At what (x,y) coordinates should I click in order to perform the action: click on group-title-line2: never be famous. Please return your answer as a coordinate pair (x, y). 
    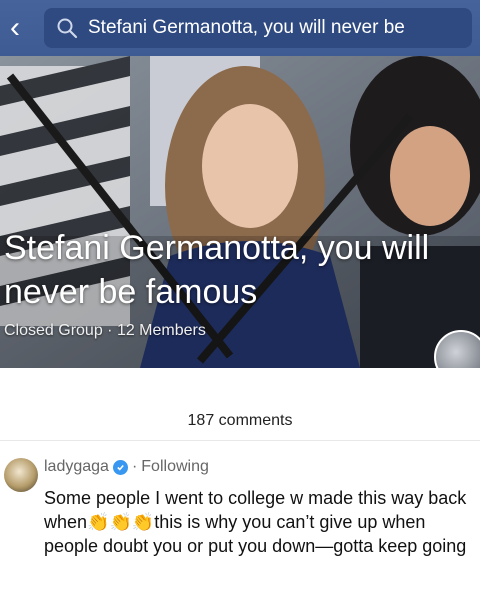
    Looking at the image, I should click on (131, 292).